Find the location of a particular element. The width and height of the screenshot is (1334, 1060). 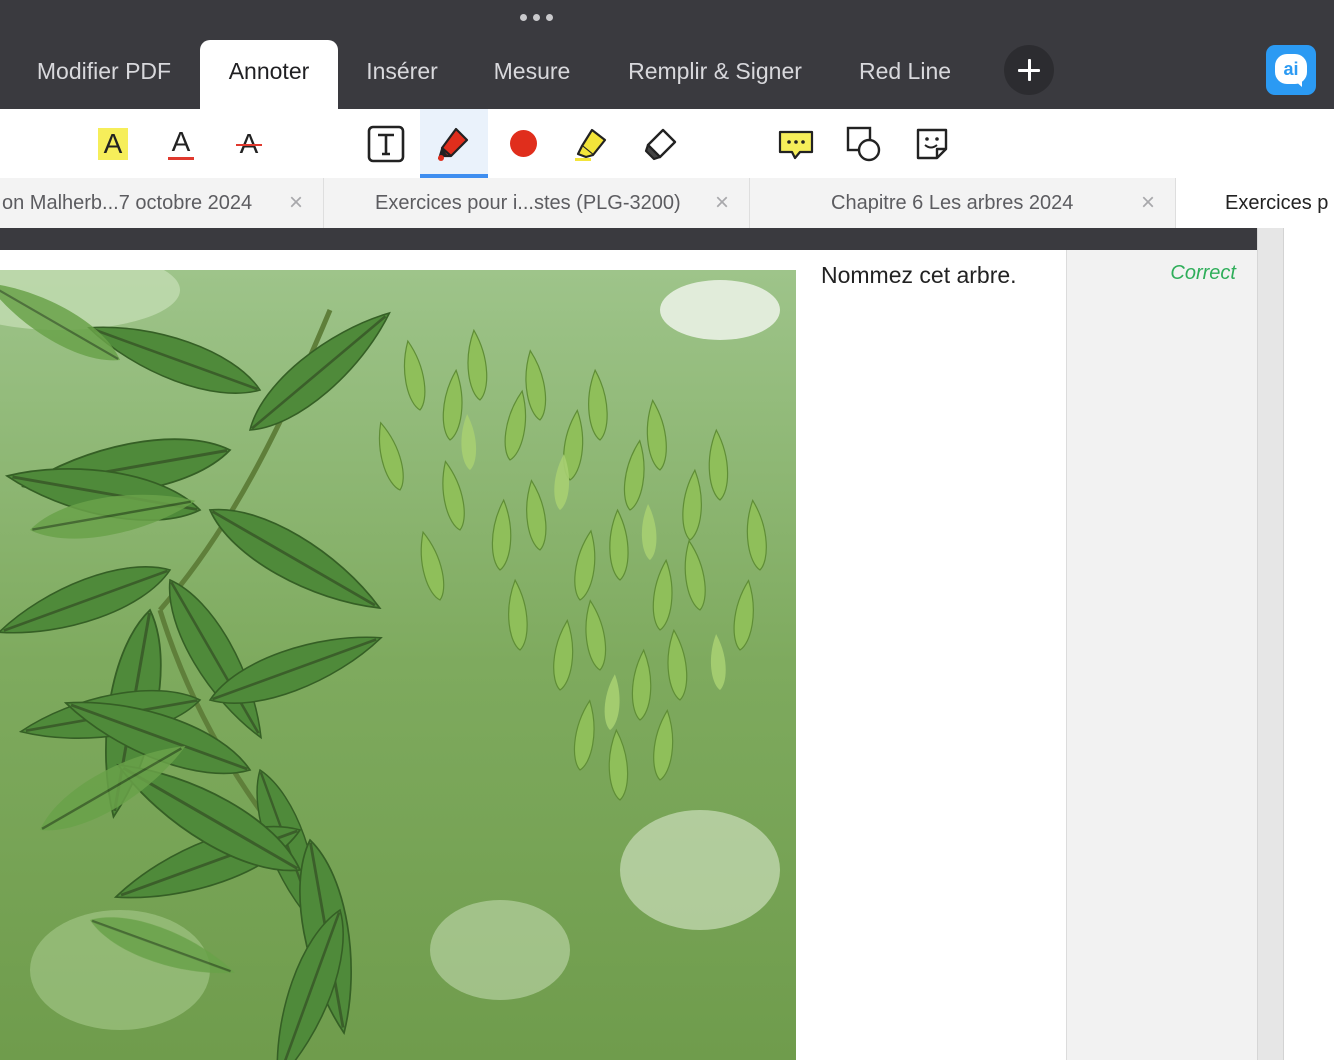

doc-tab: Exercices pour i...stes (PLG-3200) × is located at coordinates (537, 203).